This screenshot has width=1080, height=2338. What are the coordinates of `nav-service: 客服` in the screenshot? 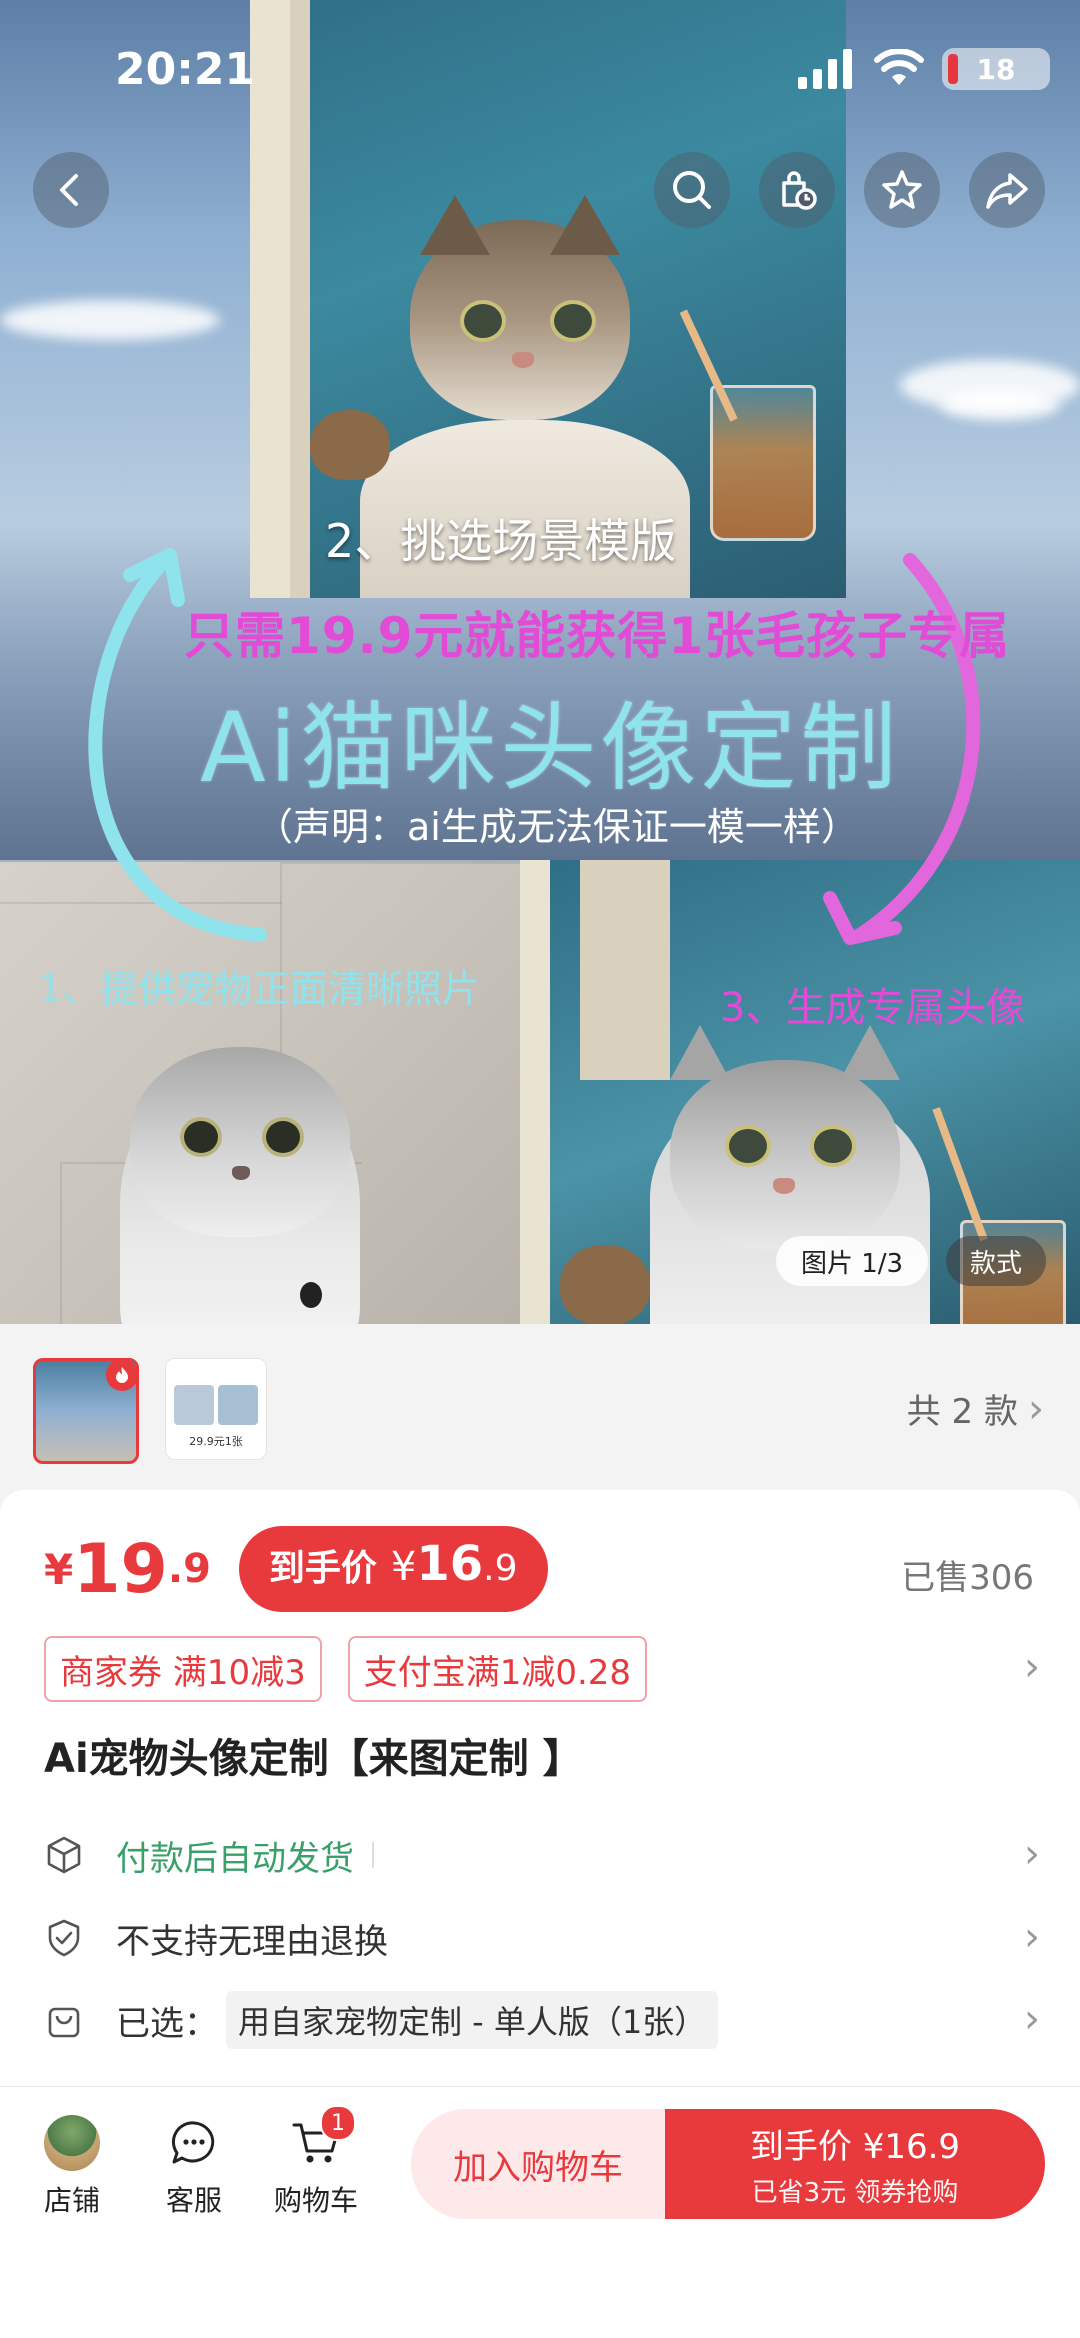 It's located at (194, 2167).